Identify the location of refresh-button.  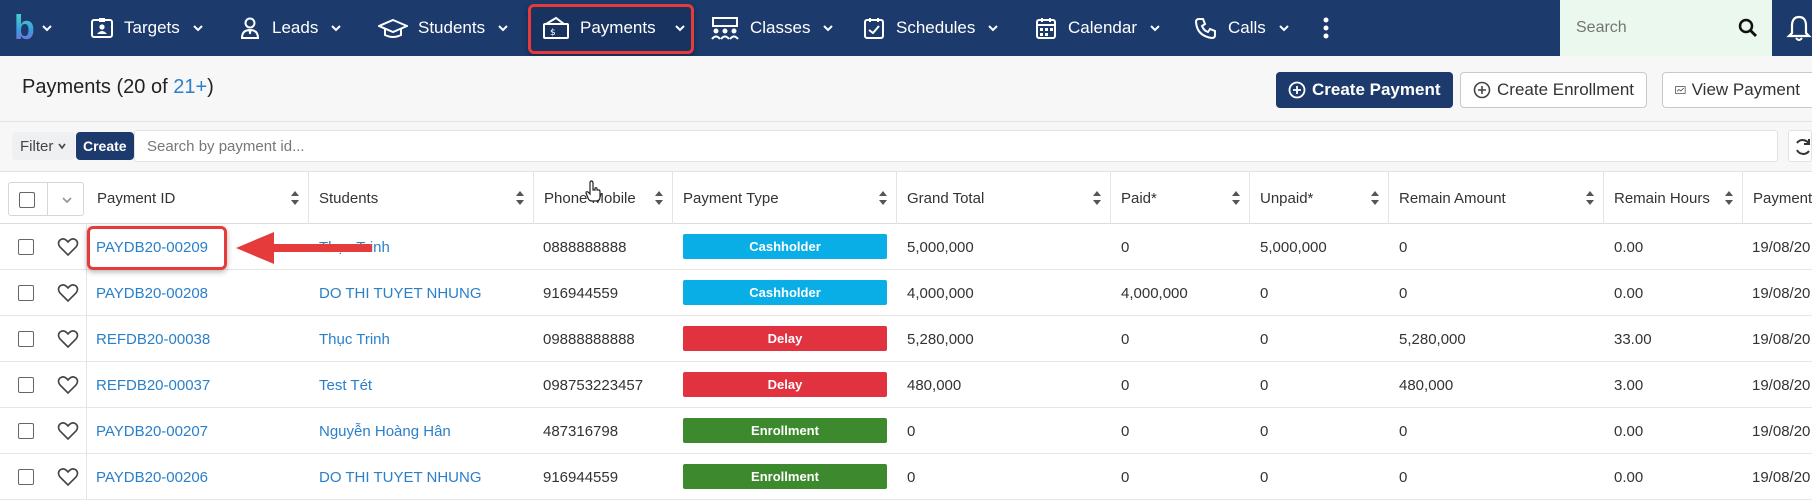
(1800, 146).